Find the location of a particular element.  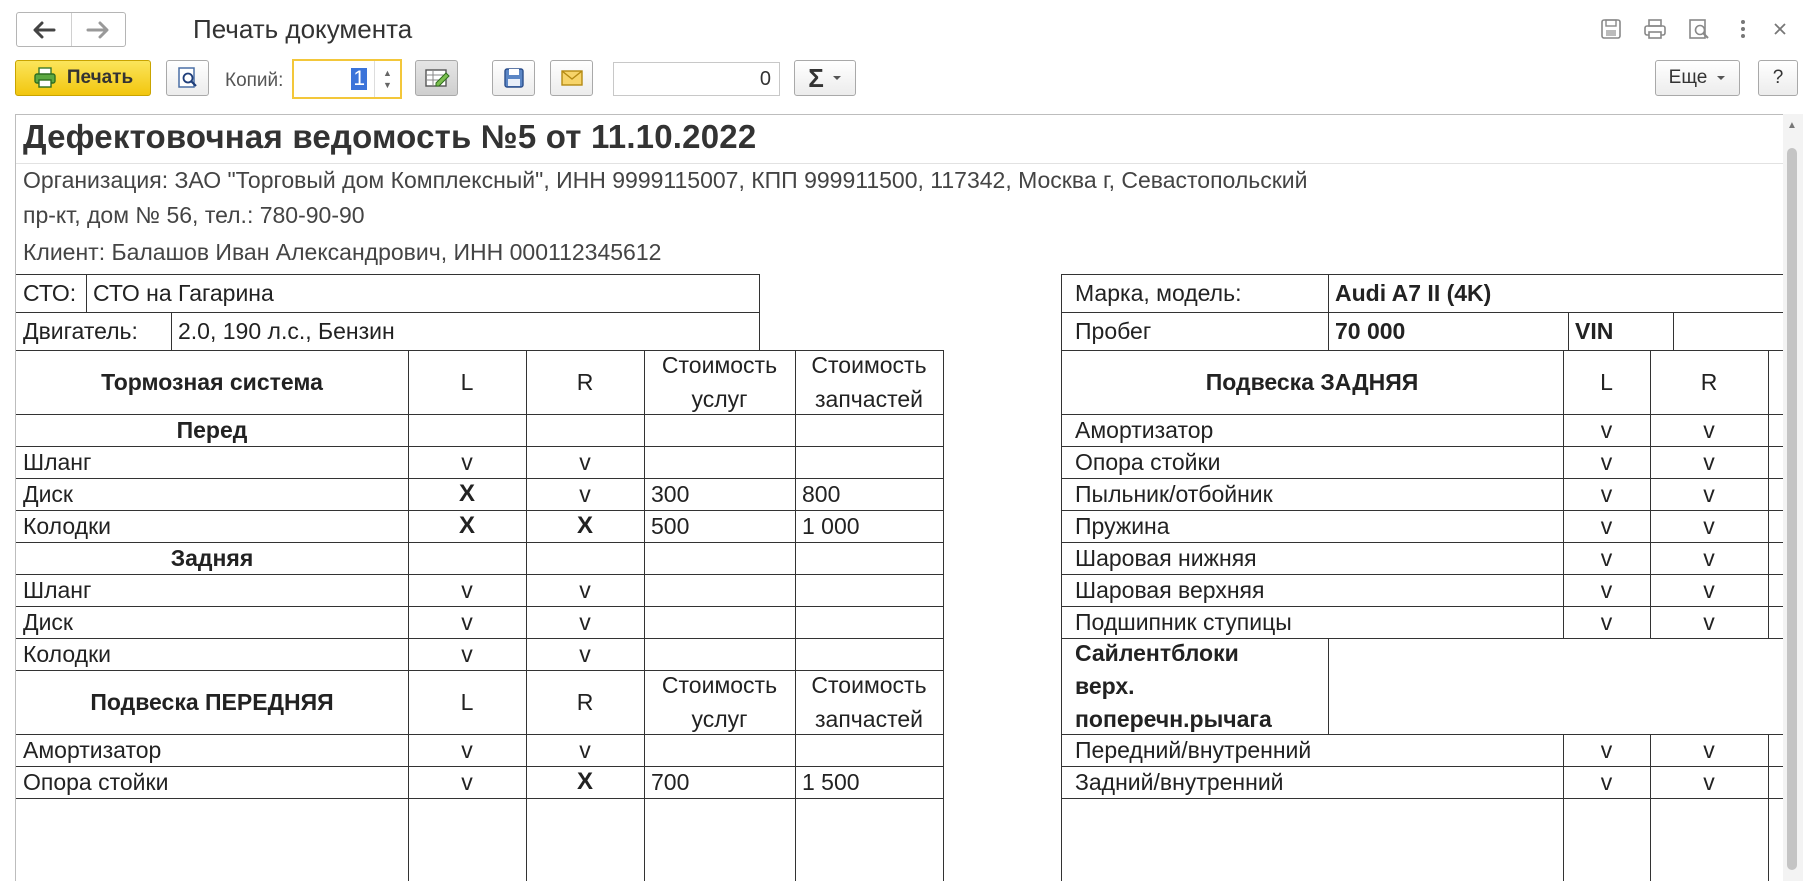

back-button is located at coordinates (44, 29).